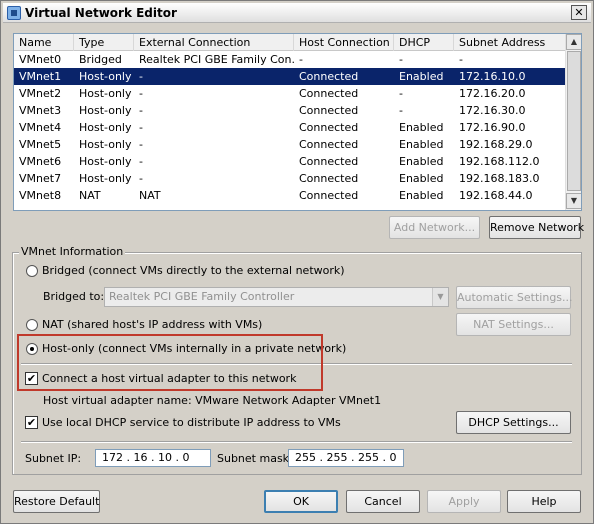 The width and height of the screenshot is (594, 524). What do you see at coordinates (297, 13) in the screenshot?
I see `title-bar: Virtual Network Editor ✕` at bounding box center [297, 13].